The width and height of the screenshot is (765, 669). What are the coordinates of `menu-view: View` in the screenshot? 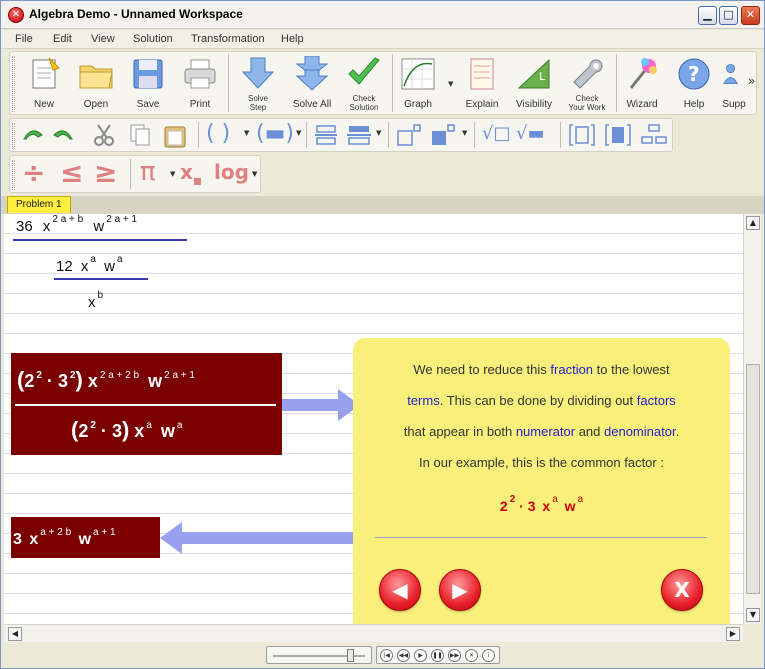 It's located at (103, 39).